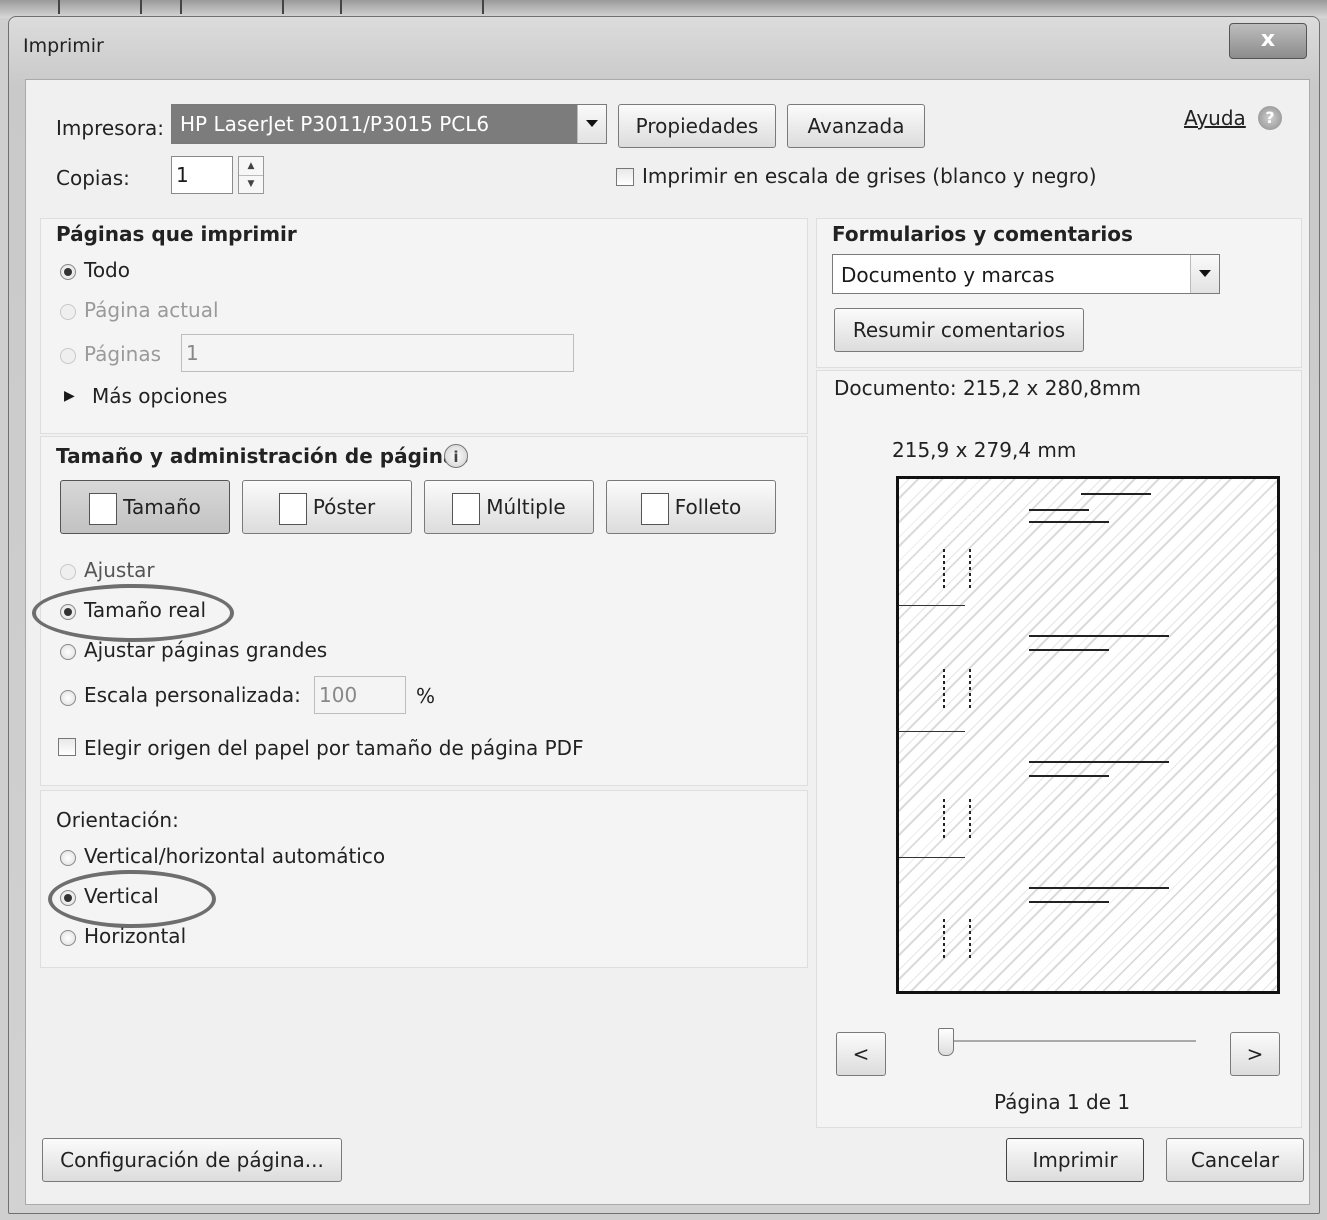  What do you see at coordinates (110, 128) in the screenshot?
I see `printer-label: Impresora:` at bounding box center [110, 128].